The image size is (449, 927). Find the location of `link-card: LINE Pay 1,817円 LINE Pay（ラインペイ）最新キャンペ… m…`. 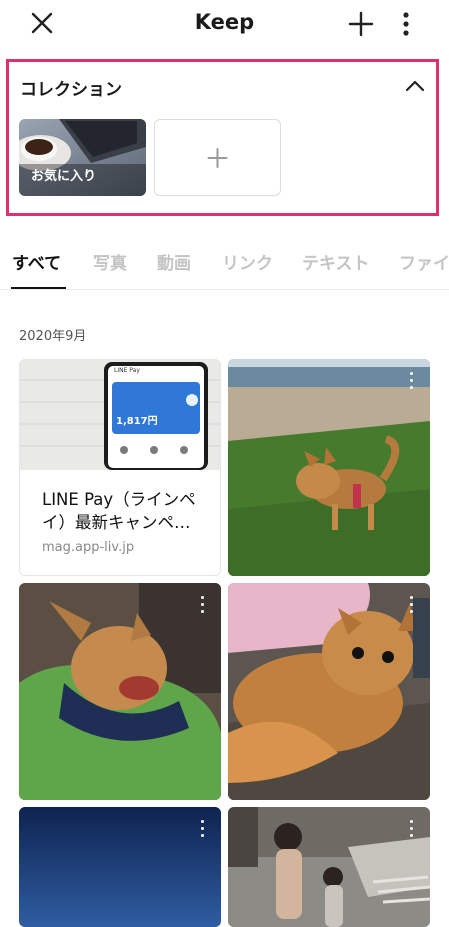

link-card: LINE Pay 1,817円 LINE Pay（ラインペイ）最新キャンペ… m… is located at coordinates (120, 467).